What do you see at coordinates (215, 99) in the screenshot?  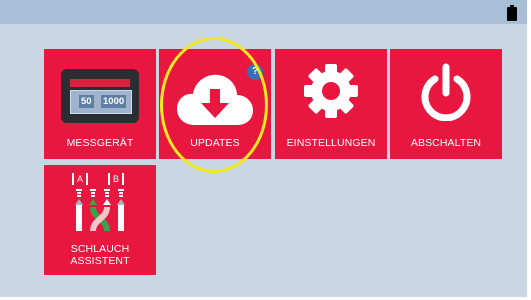 I see `cloud-download-icon` at bounding box center [215, 99].